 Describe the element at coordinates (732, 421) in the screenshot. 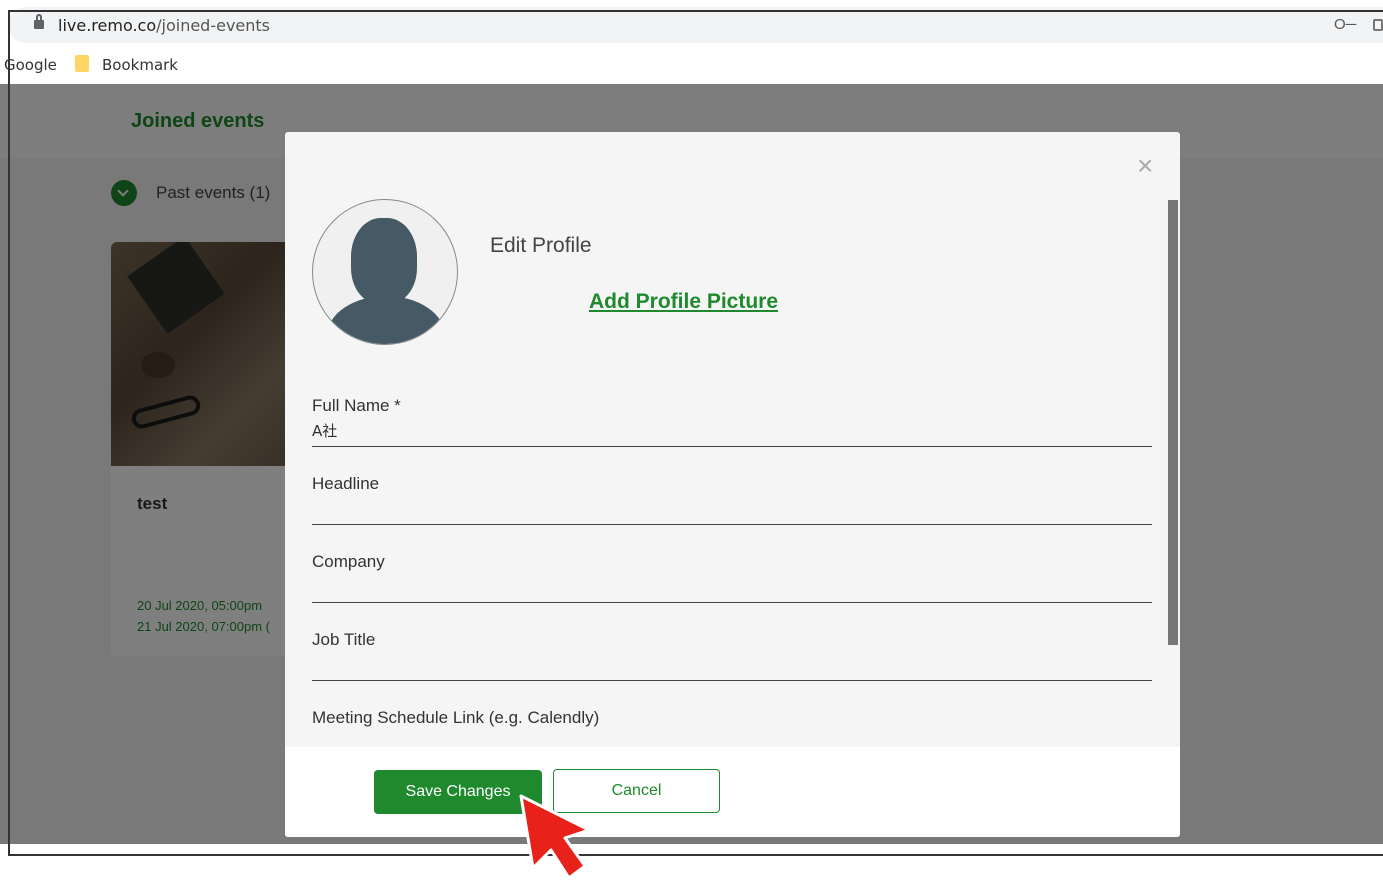

I see `full-name-field: Full Name * A社` at that location.